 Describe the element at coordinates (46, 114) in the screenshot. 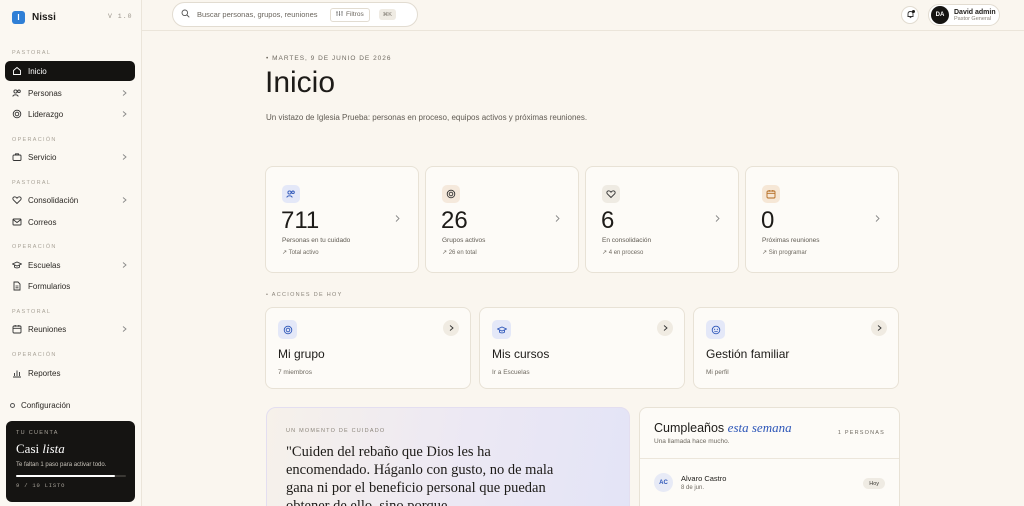

I see `sidebar-item-label: Liderazgo` at that location.